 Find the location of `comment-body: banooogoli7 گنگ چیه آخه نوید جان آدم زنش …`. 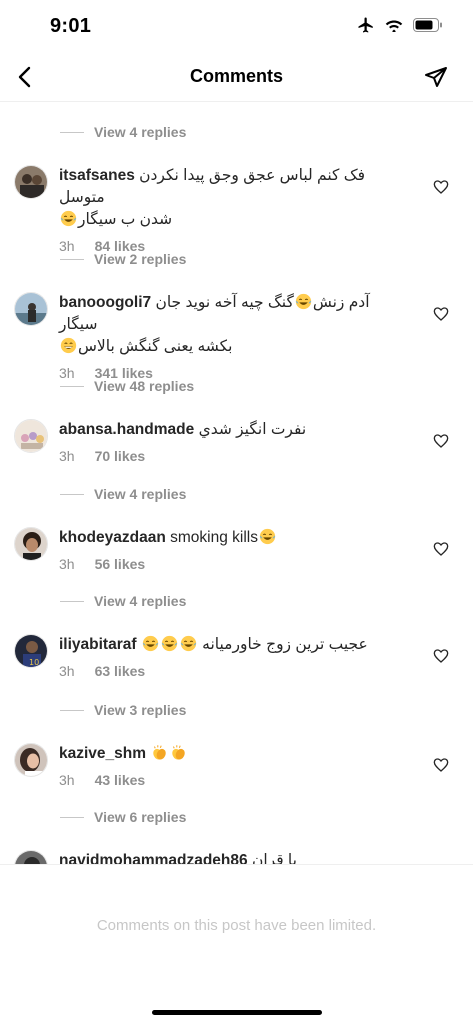

comment-body: banooogoli7 گنگ چیه آخه نوید جان آدم زنش … is located at coordinates (234, 336).